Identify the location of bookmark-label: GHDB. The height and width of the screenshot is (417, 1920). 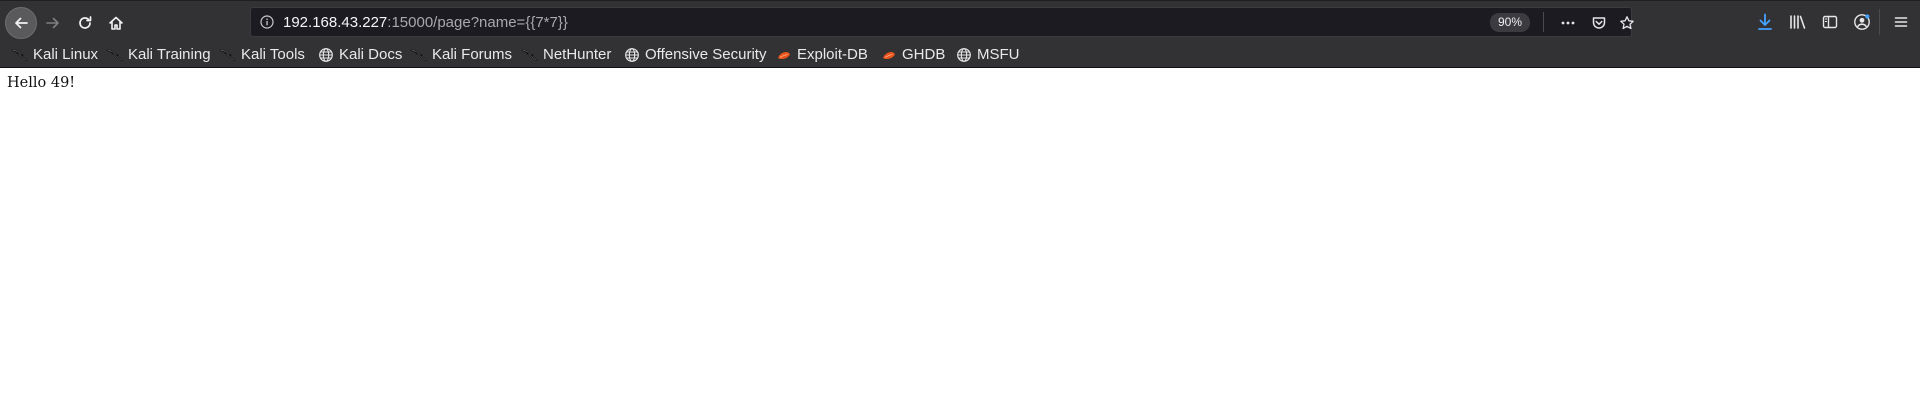
(924, 54).